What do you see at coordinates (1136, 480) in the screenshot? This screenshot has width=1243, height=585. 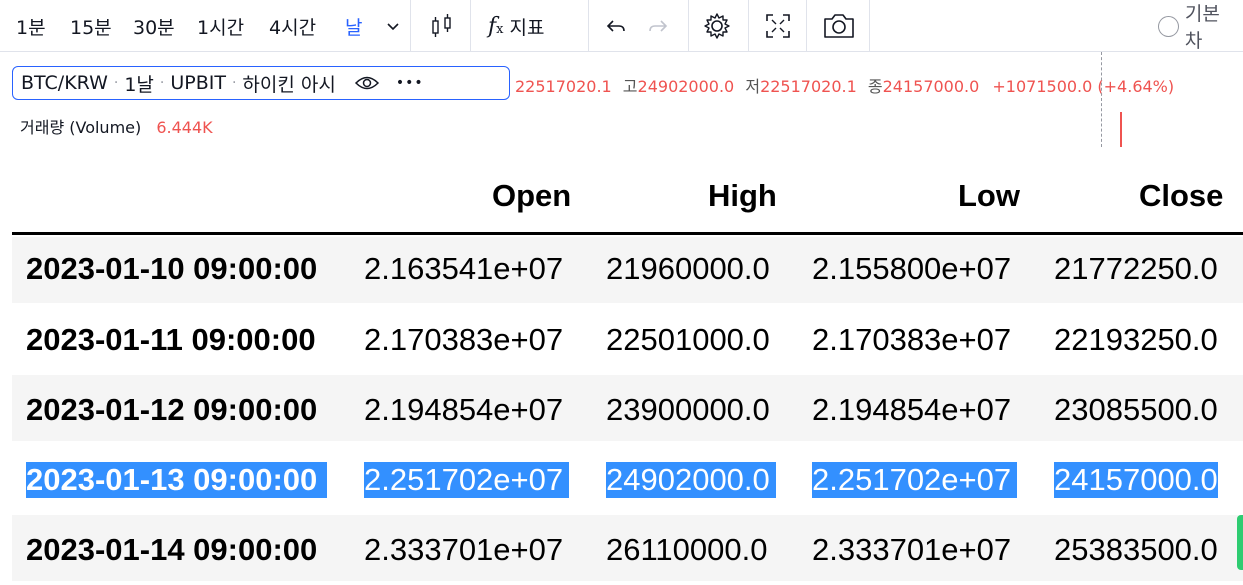 I see `close-cell: 24157000.0` at bounding box center [1136, 480].